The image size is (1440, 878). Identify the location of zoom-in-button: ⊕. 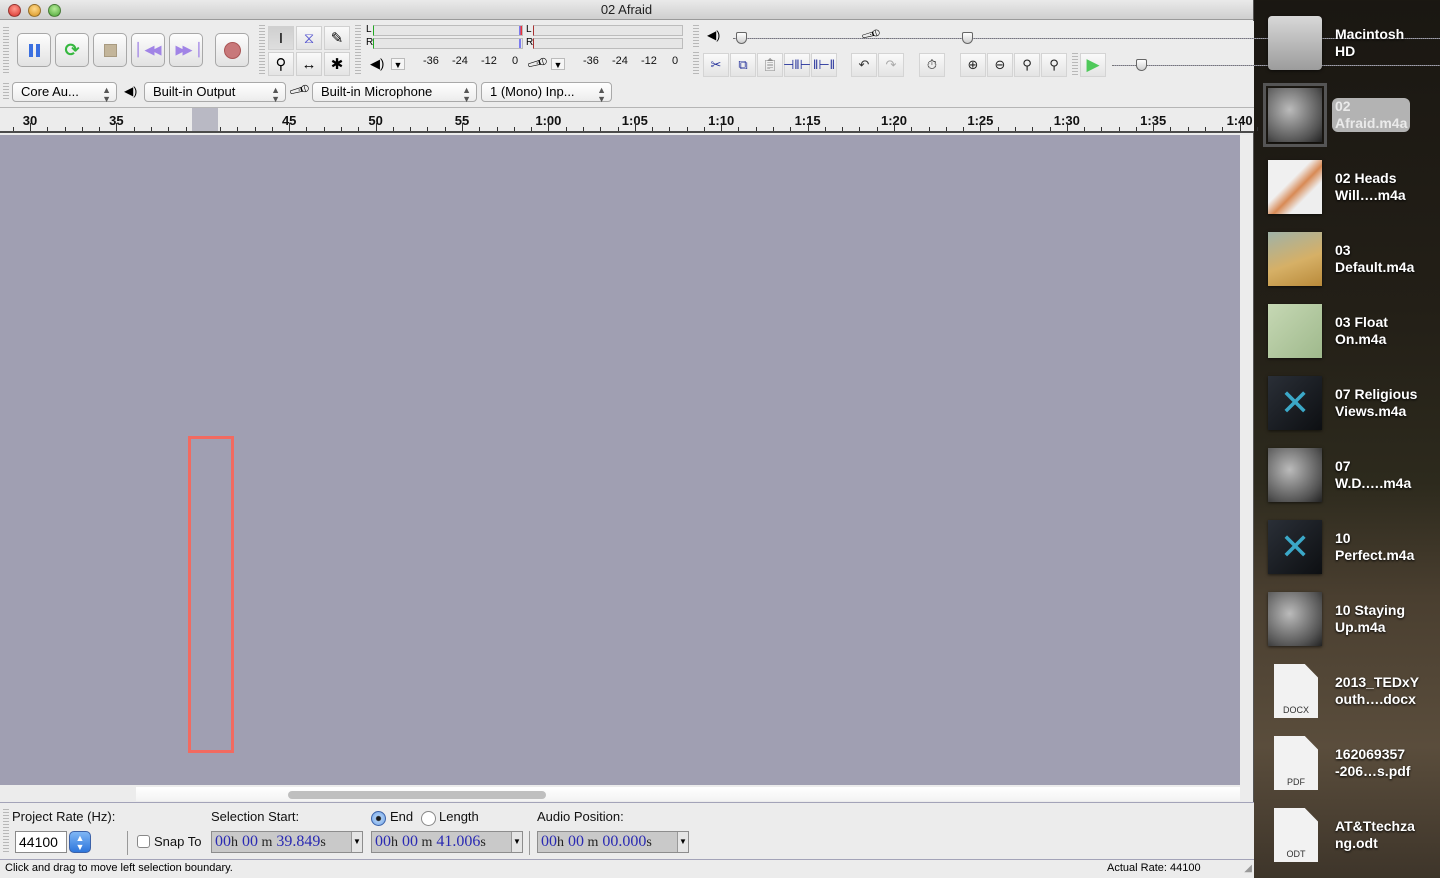
(973, 65).